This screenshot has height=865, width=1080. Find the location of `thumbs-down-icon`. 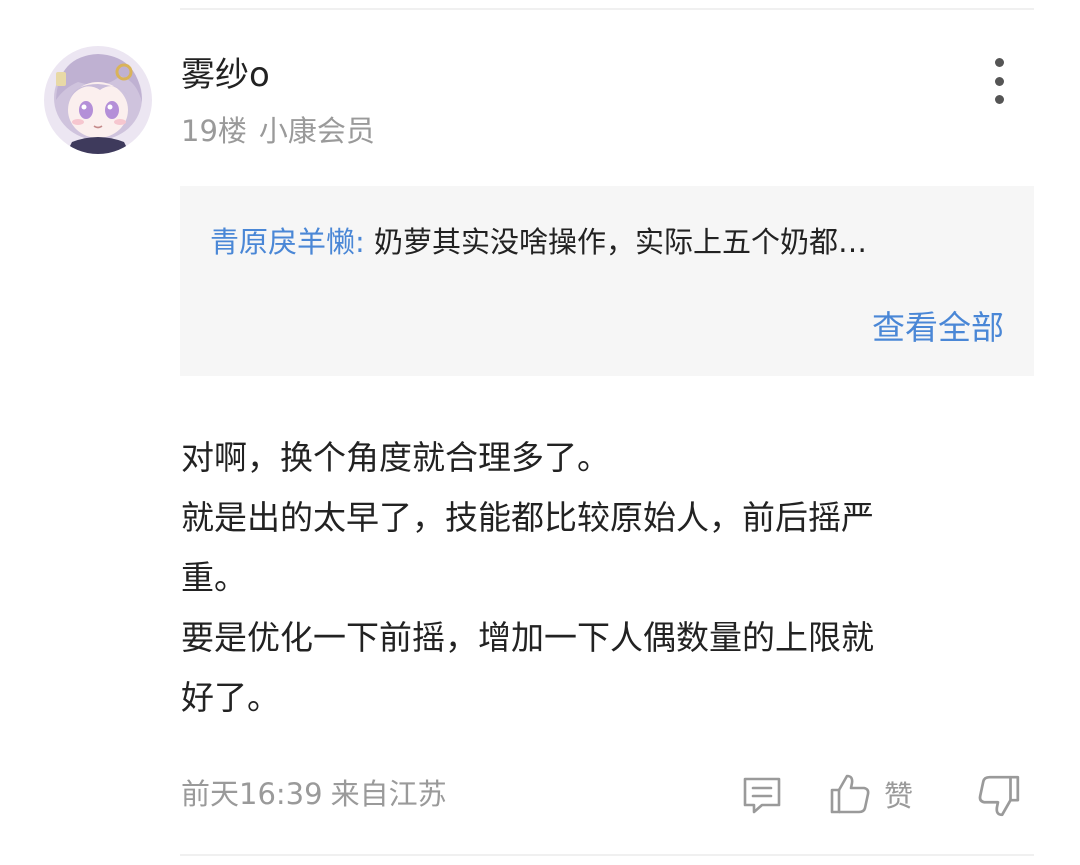

thumbs-down-icon is located at coordinates (999, 796).